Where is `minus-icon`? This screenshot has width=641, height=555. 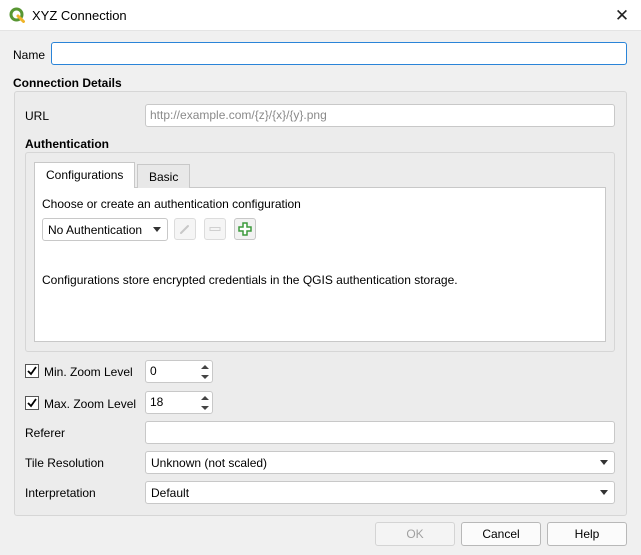
minus-icon is located at coordinates (215, 229).